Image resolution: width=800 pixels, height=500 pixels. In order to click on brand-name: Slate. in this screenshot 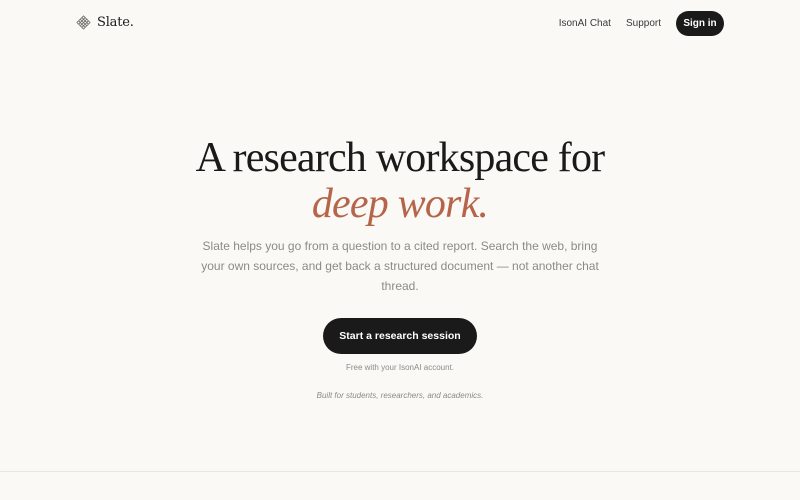, I will do `click(115, 22)`.